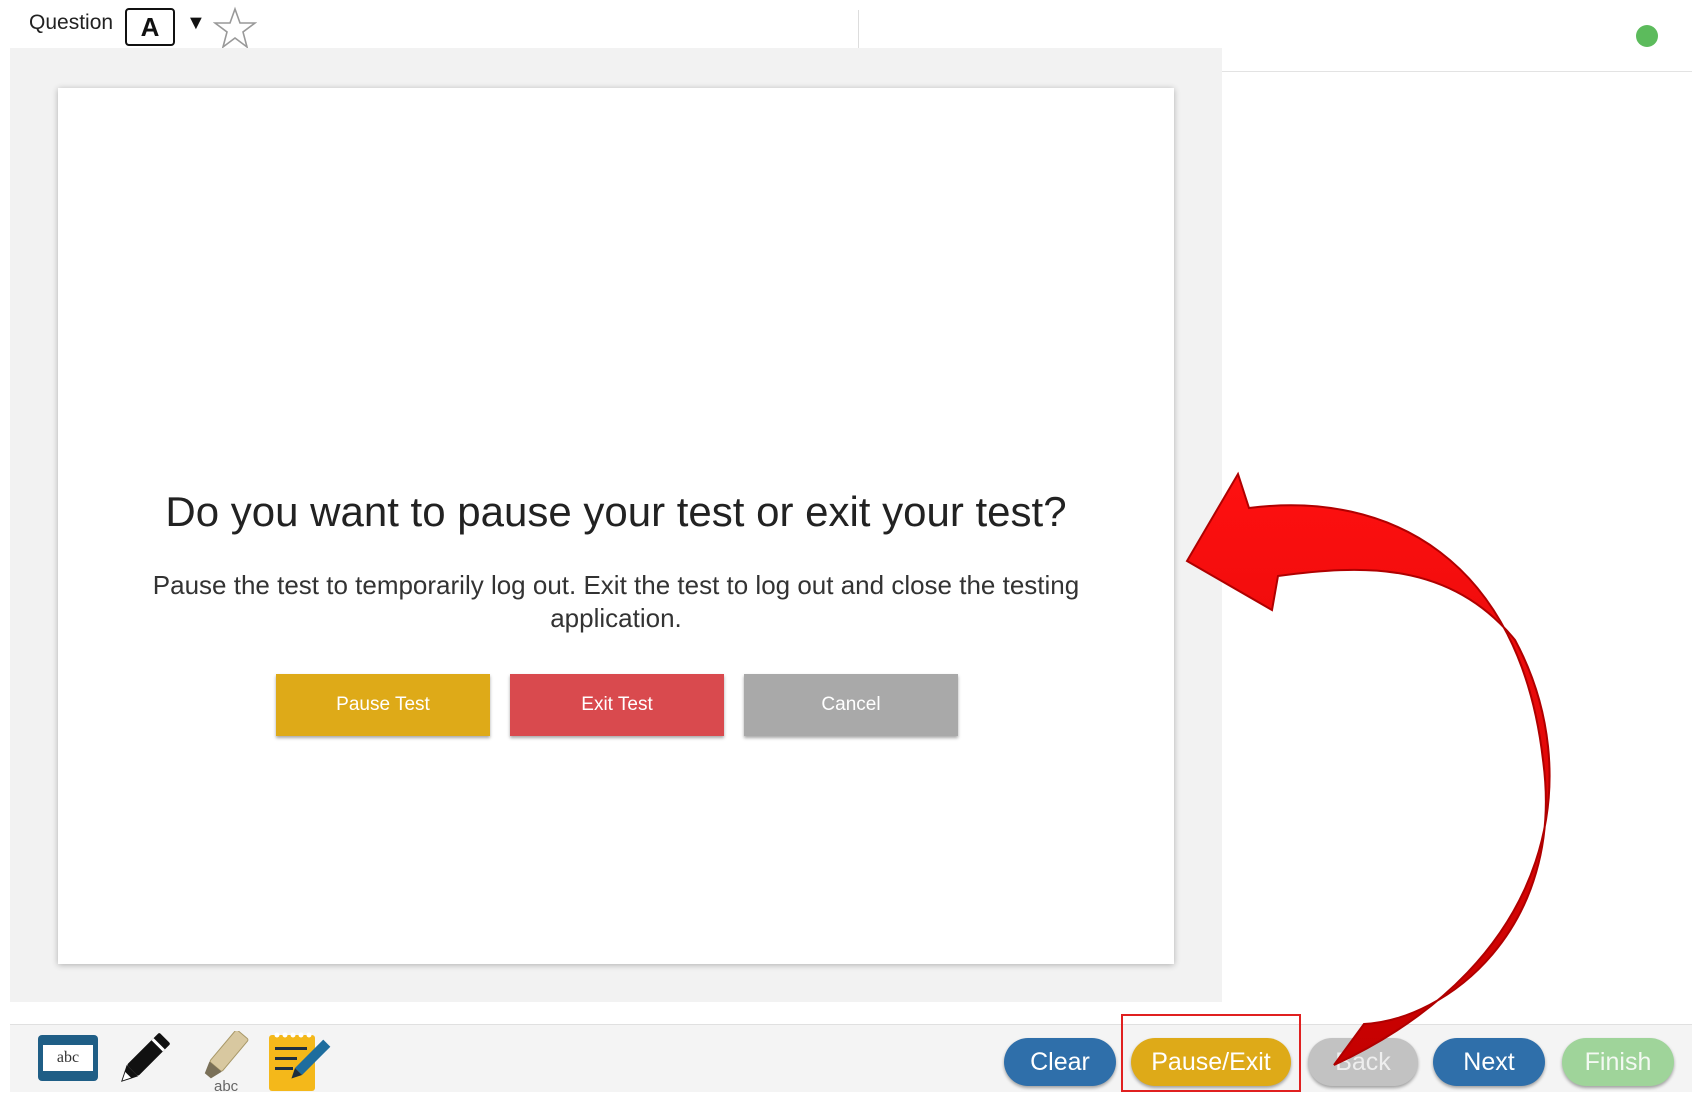 This screenshot has height=1093, width=1692. What do you see at coordinates (223, 1062) in the screenshot?
I see `highlighter-icon: abc` at bounding box center [223, 1062].